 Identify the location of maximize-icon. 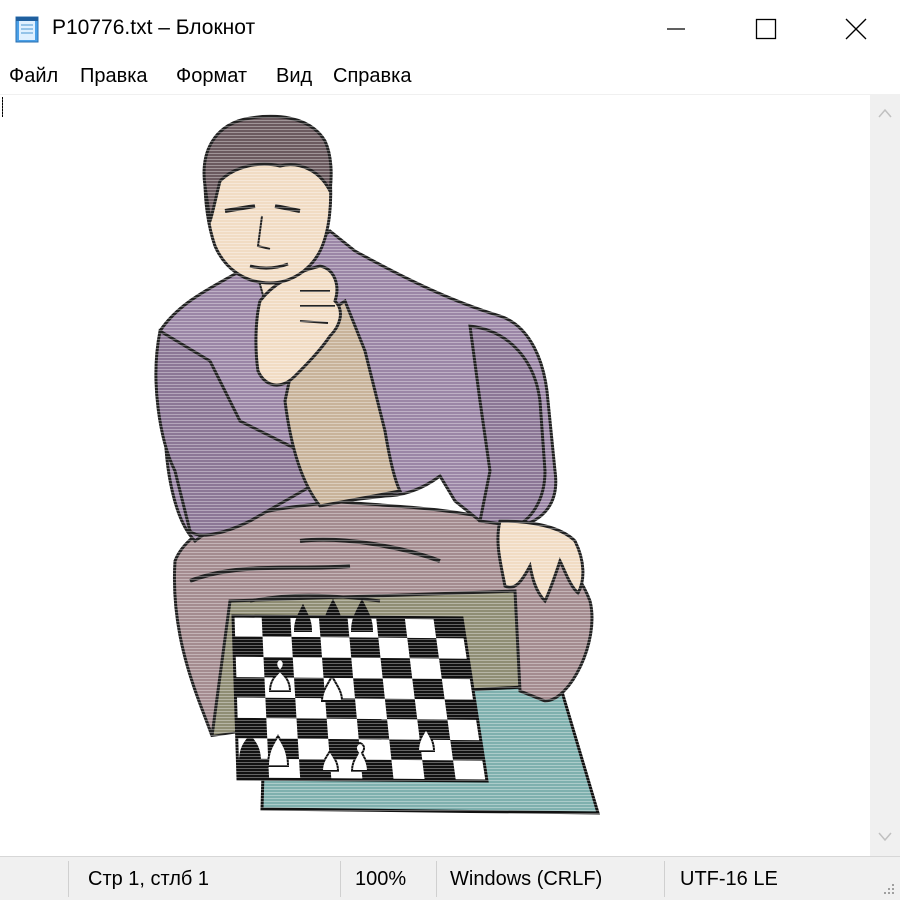
(766, 29).